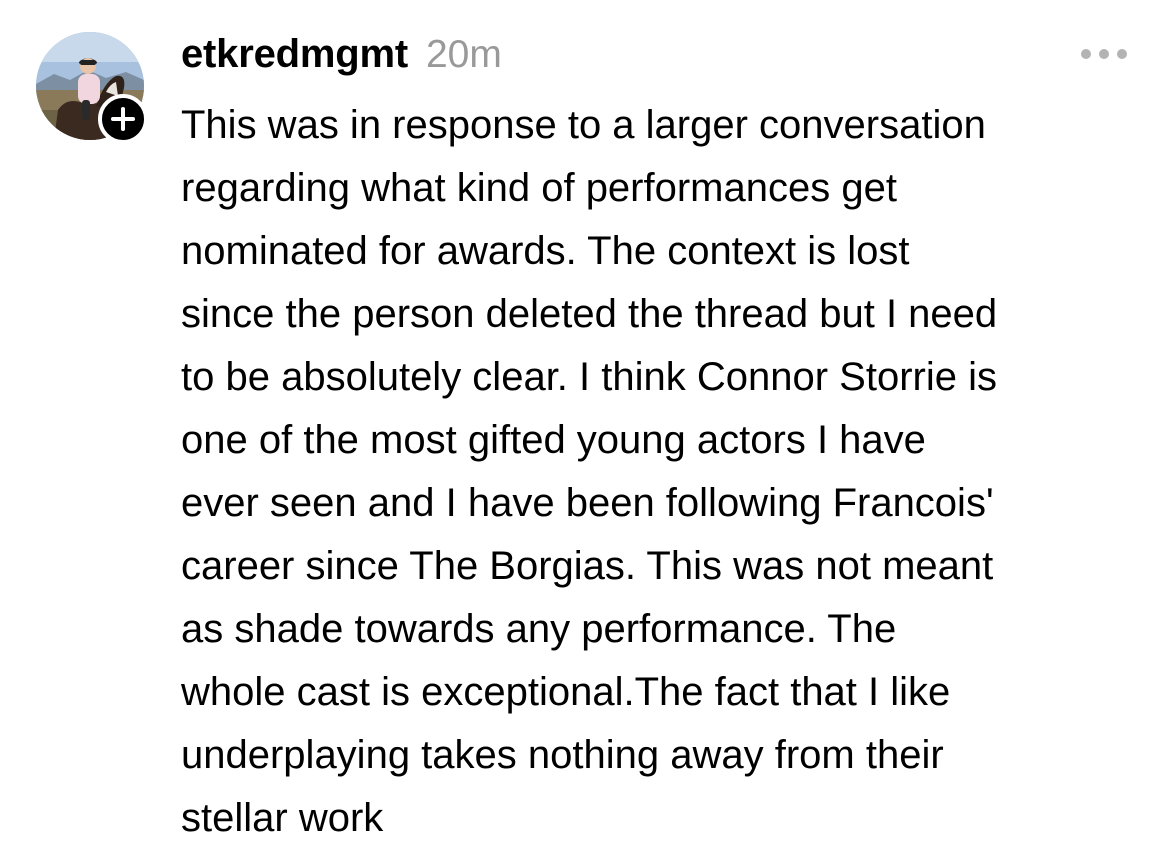 This screenshot has height=850, width=1170. I want to click on plus-icon, so click(123, 119).